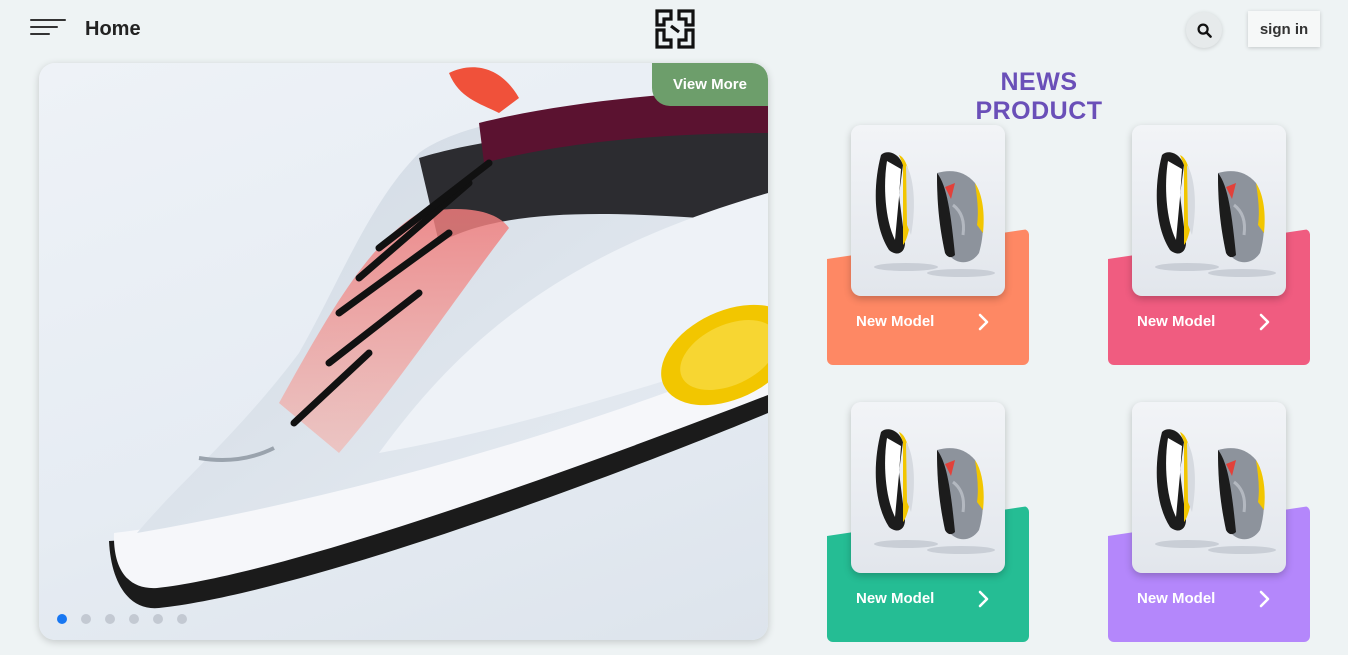 The height and width of the screenshot is (655, 1348). What do you see at coordinates (1284, 29) in the screenshot?
I see `sign-in-button: sign in` at bounding box center [1284, 29].